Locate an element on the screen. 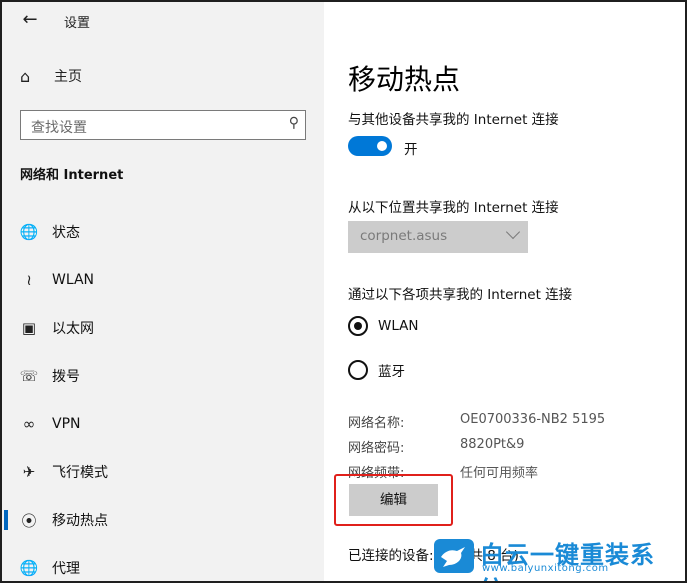 The height and width of the screenshot is (583, 687). ethernet-icon: ▣ is located at coordinates (29, 328).